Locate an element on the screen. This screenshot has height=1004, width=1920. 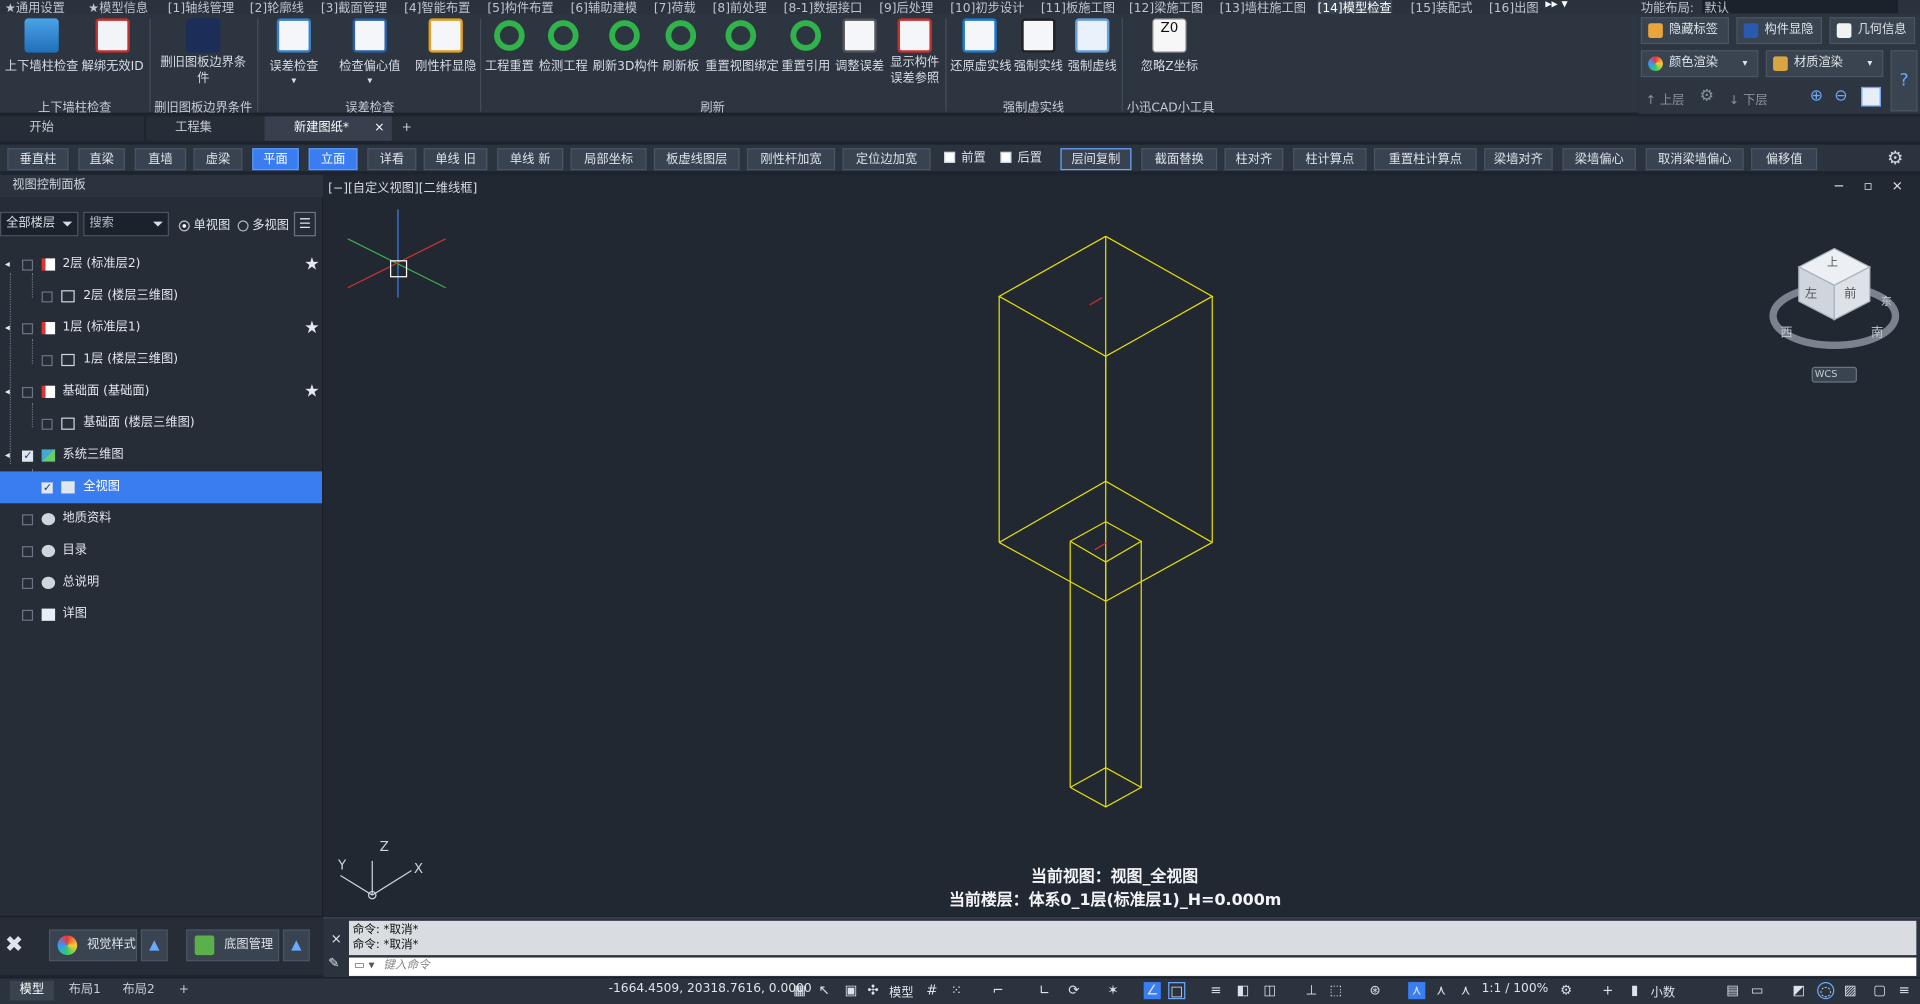
menu-item: [3]截面管理 is located at coordinates (354, 6).